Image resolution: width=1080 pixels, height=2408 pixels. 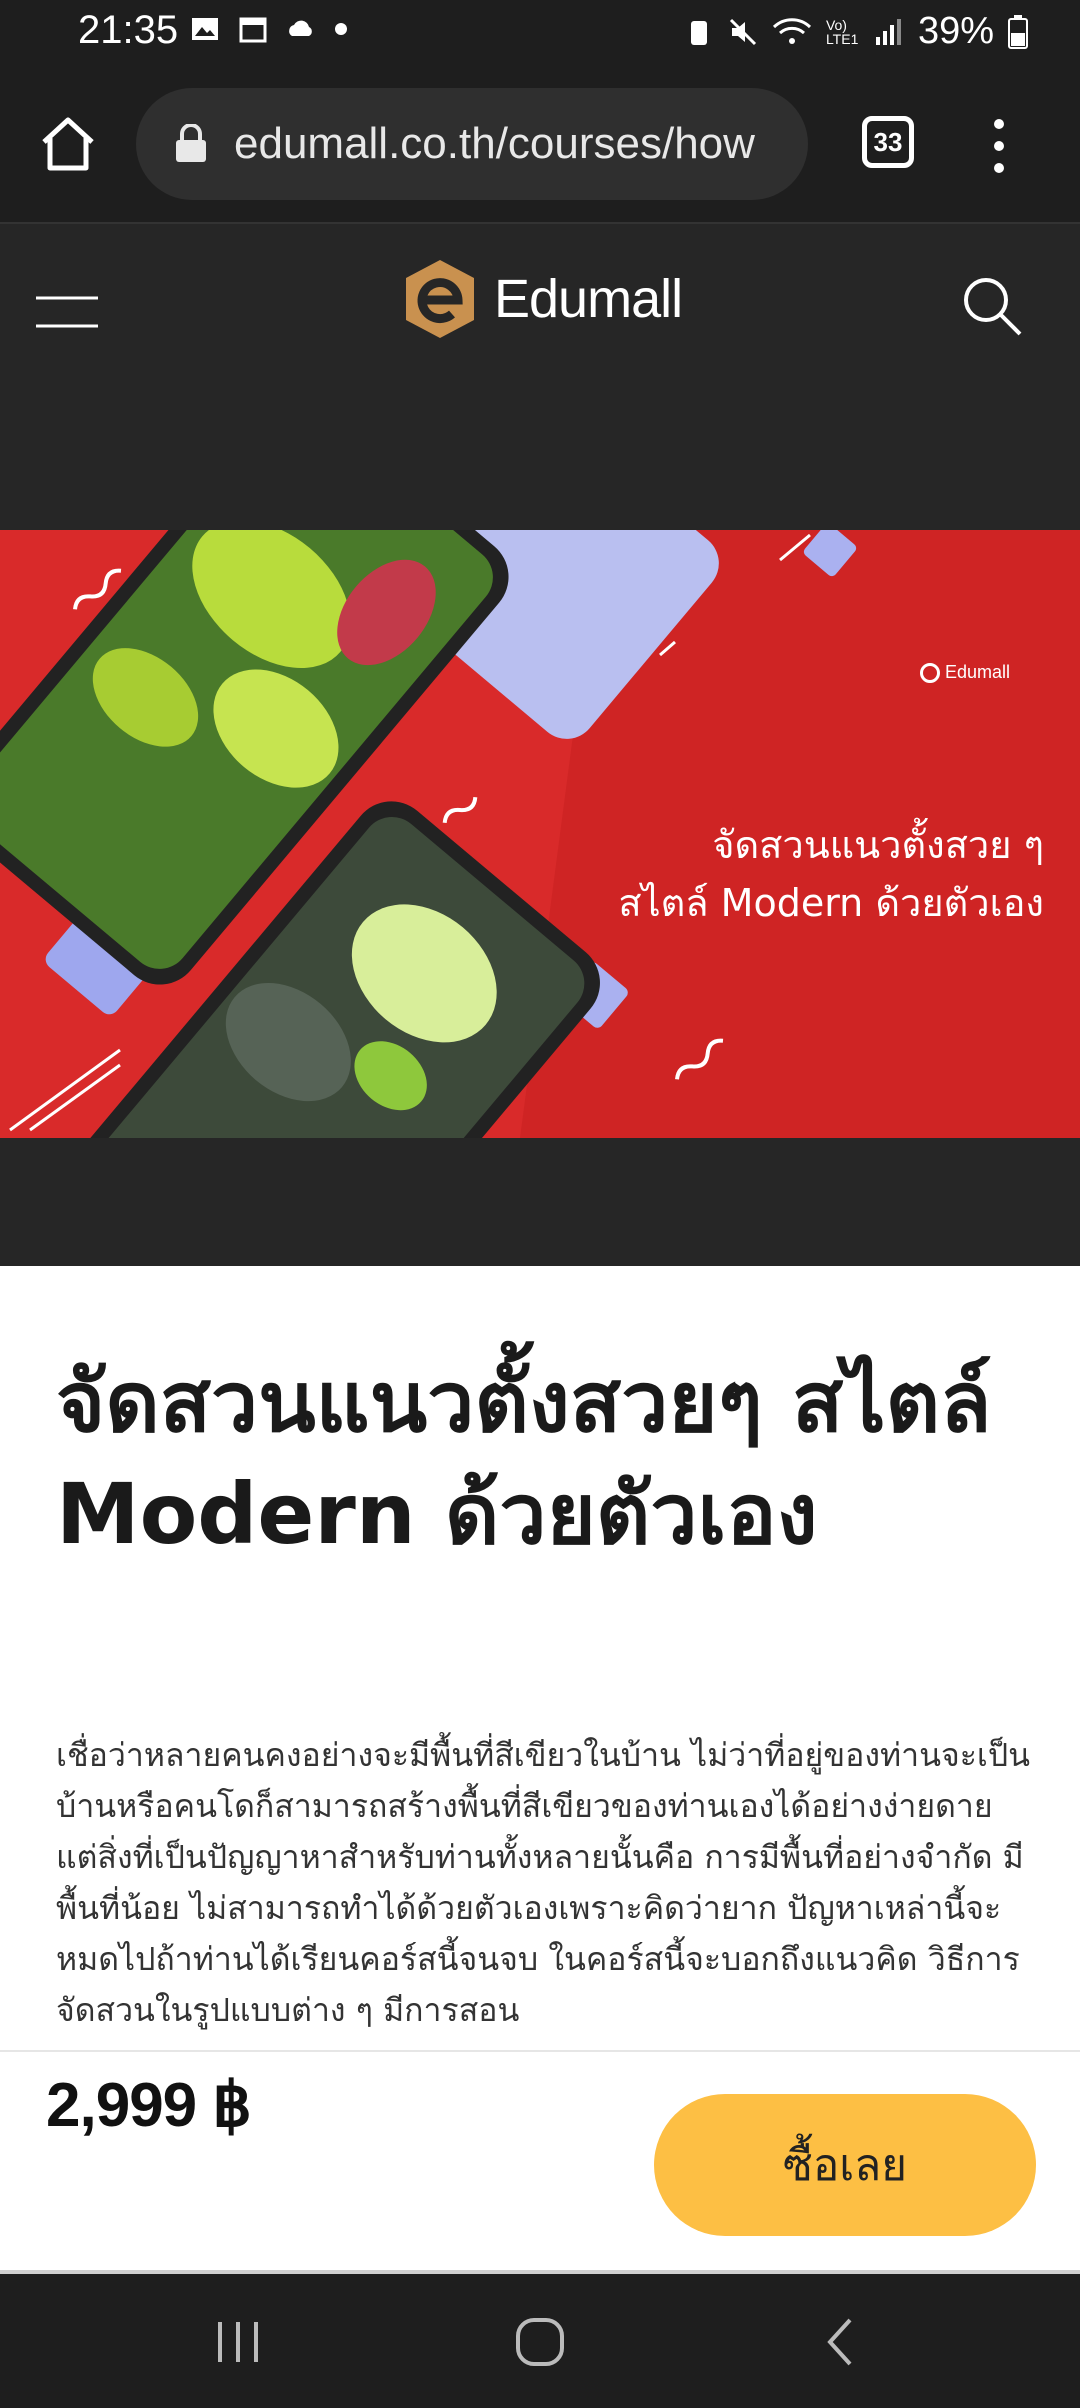 I want to click on mute-icon, so click(x=742, y=31).